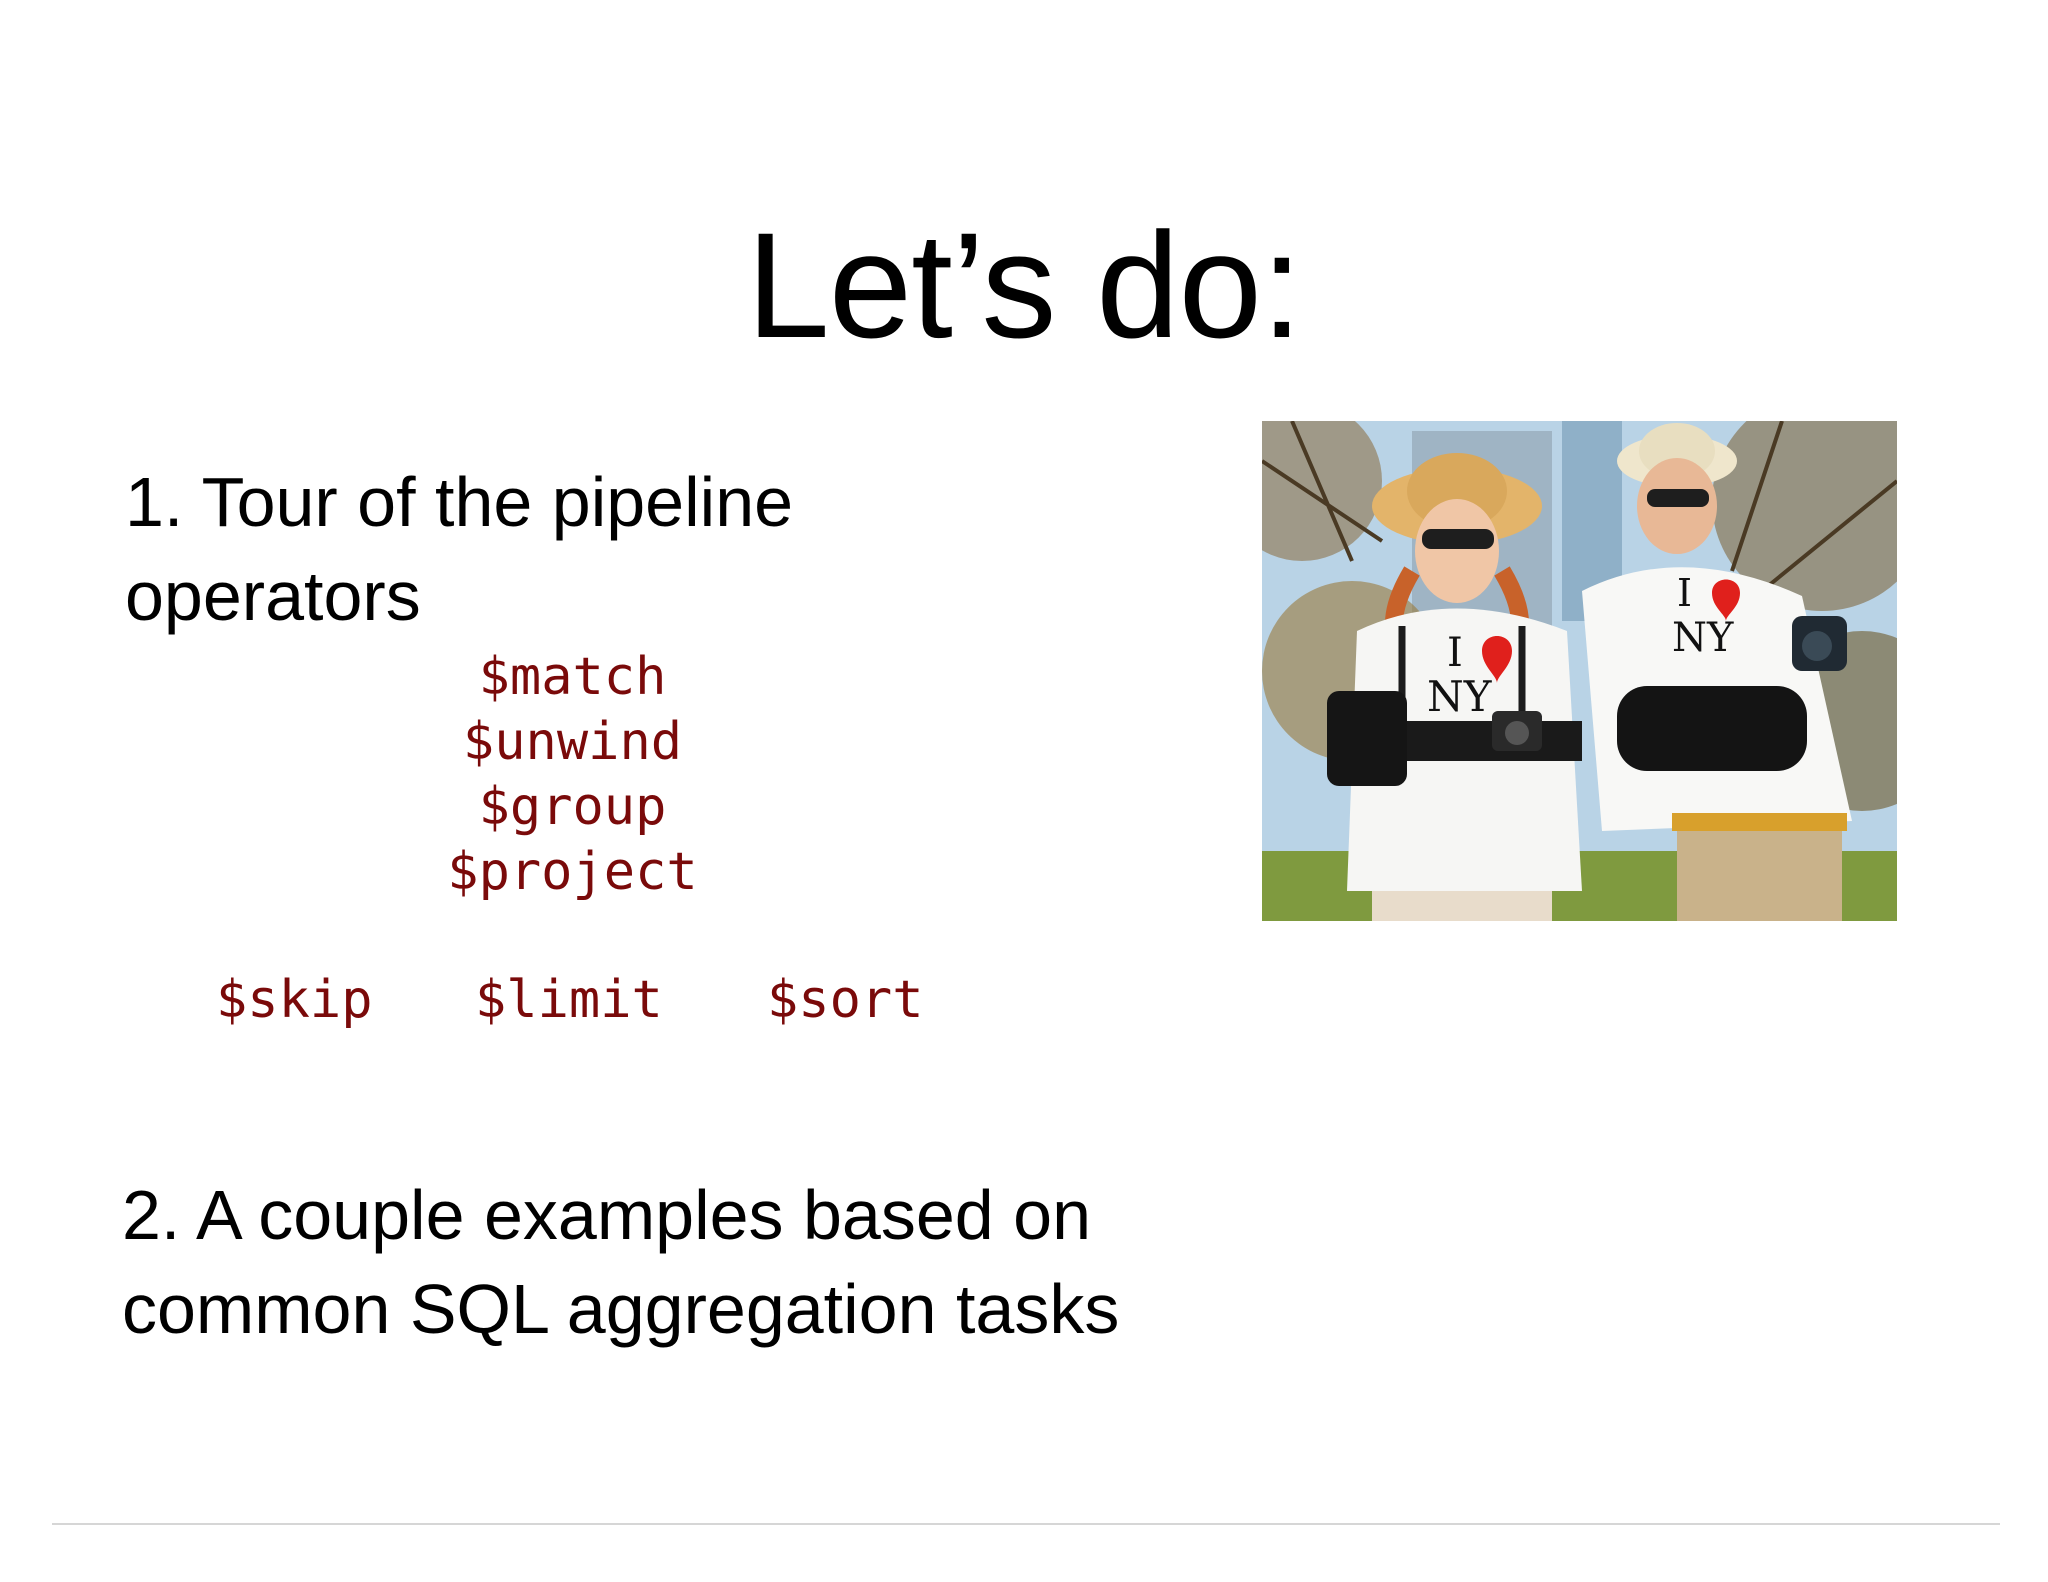 This screenshot has height=1582, width=2048. What do you see at coordinates (572, 807) in the screenshot?
I see `operator-group: $group` at bounding box center [572, 807].